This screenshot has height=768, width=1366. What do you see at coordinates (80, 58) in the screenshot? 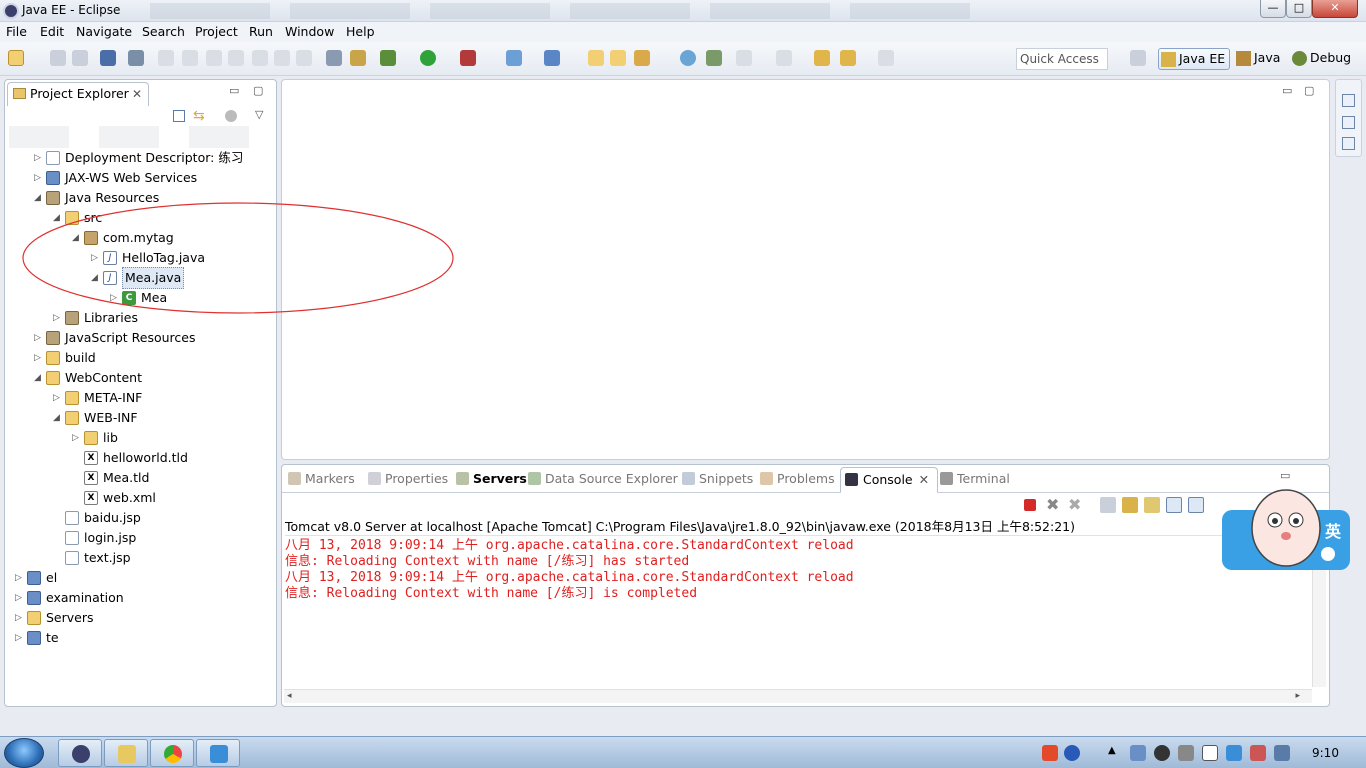
I see `save-all-icon` at bounding box center [80, 58].